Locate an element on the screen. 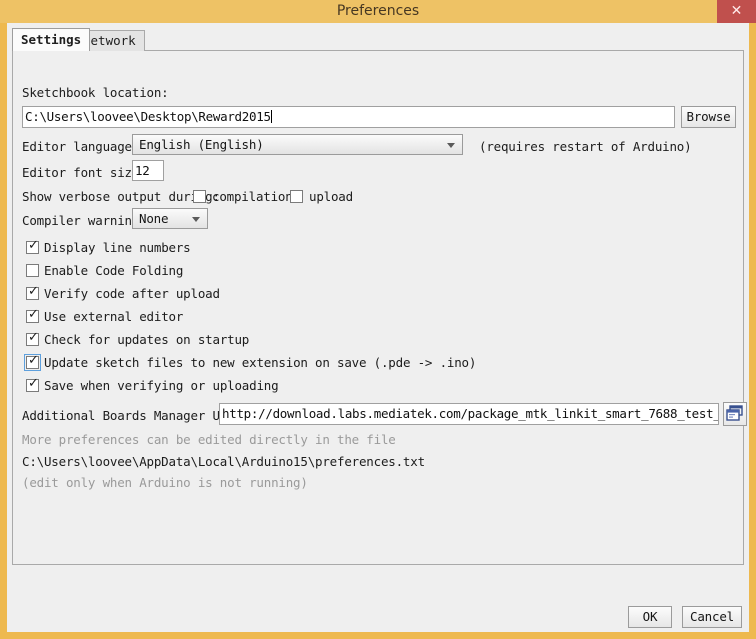  sketchbook-location-label: Sketchbook location: is located at coordinates (95, 92).